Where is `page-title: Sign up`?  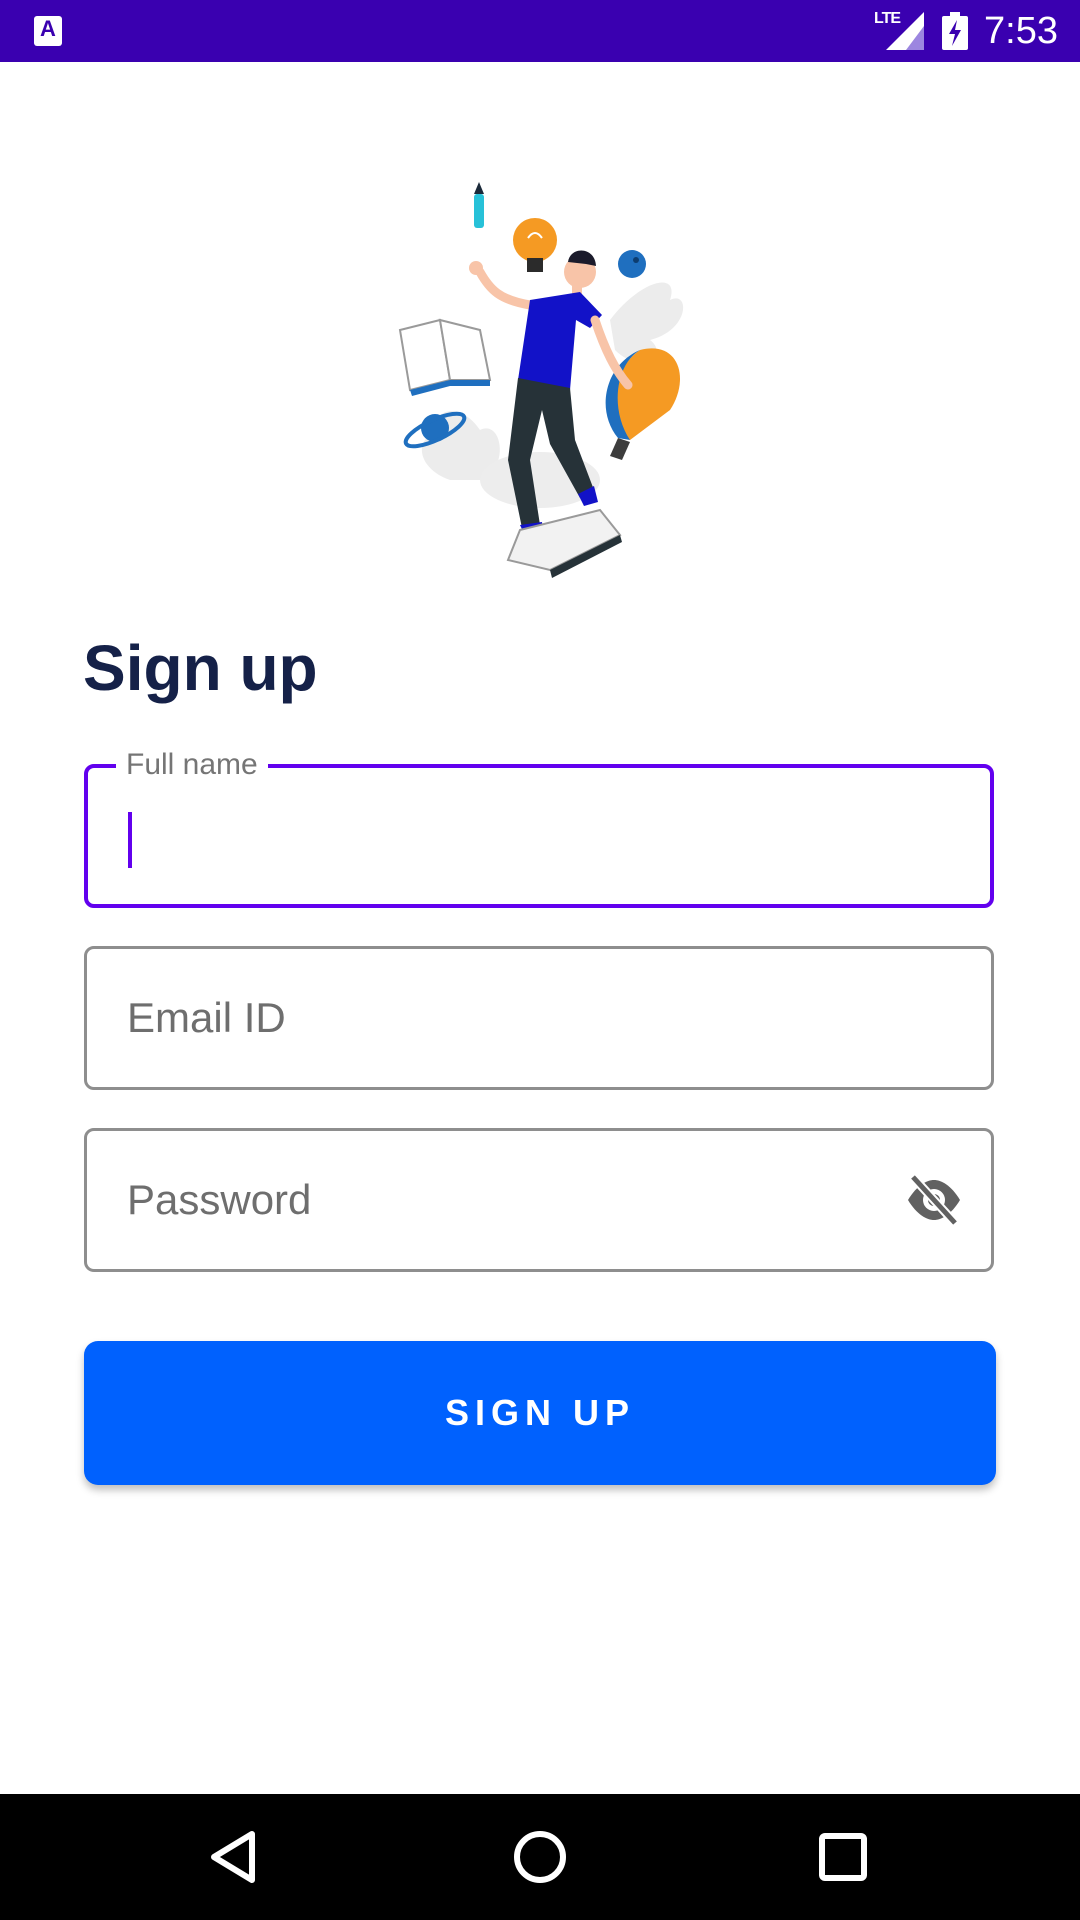 page-title: Sign up is located at coordinates (200, 668).